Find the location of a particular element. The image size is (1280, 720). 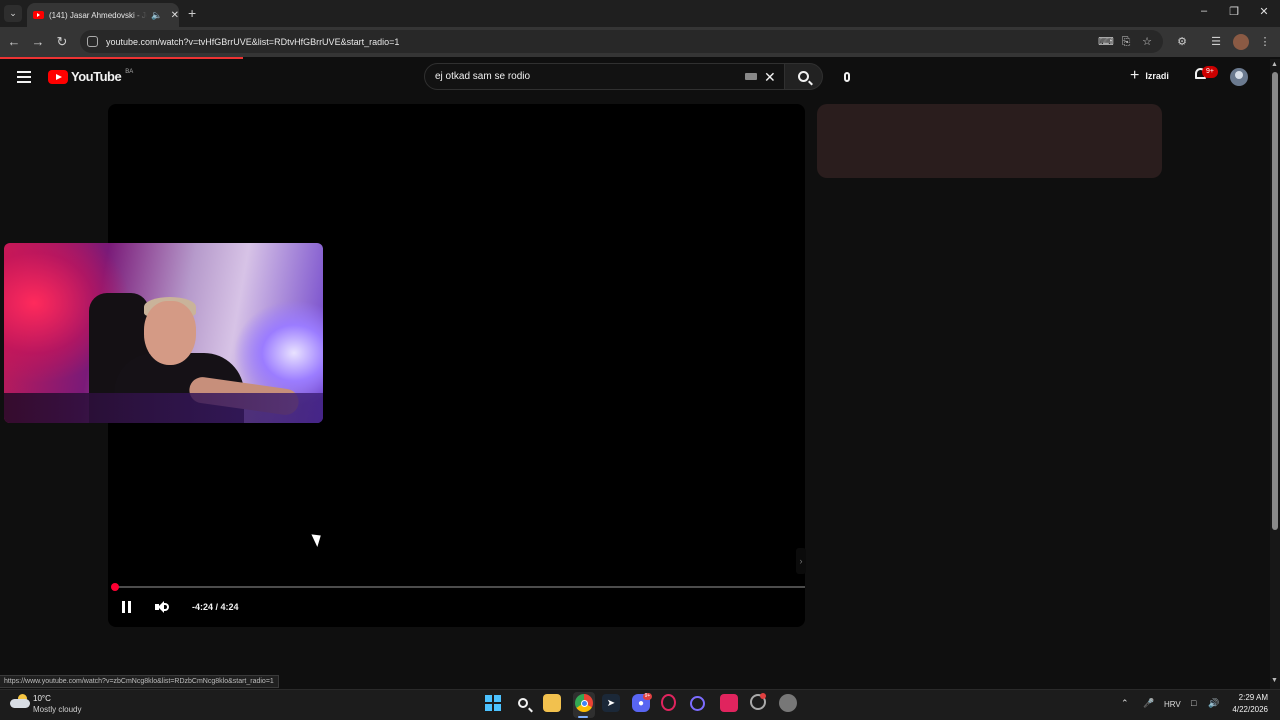

site-info-icon is located at coordinates (92, 41).